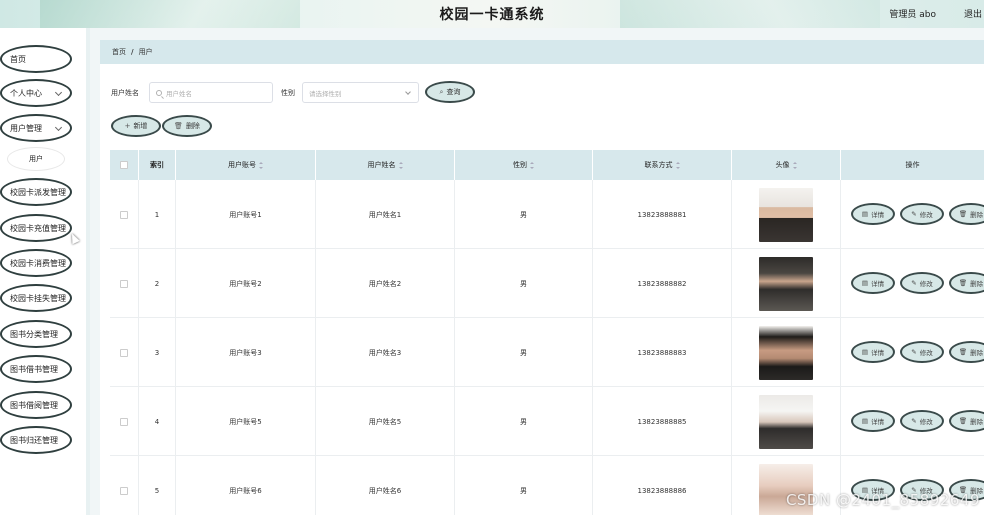 This screenshot has width=984, height=515. Describe the element at coordinates (524, 165) in the screenshot. I see `column-header-gender: 性别` at that location.